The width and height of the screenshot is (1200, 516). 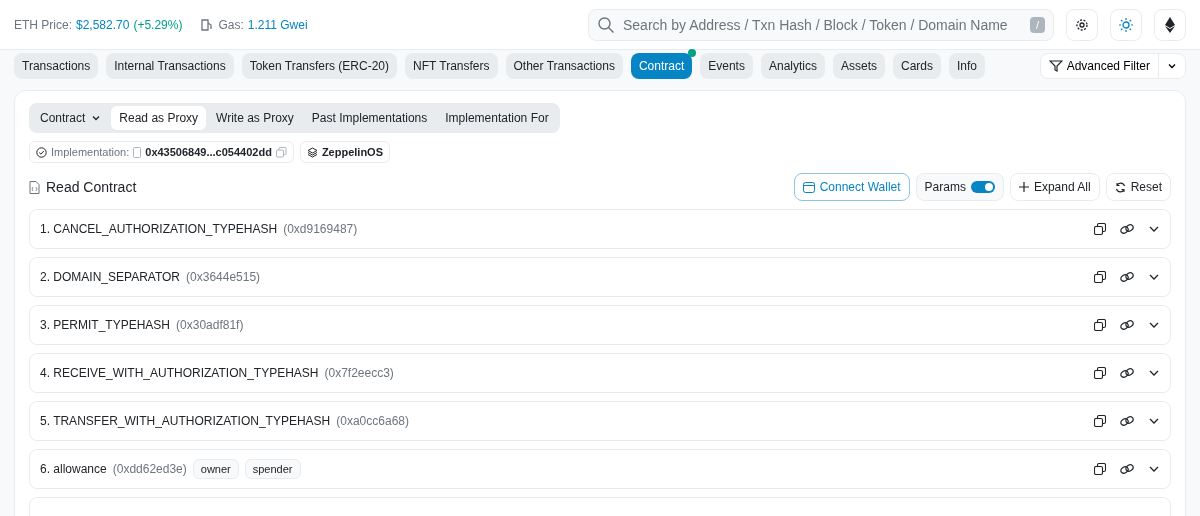 I want to click on connect-wallet-button: Connect Wallet, so click(x=851, y=187).